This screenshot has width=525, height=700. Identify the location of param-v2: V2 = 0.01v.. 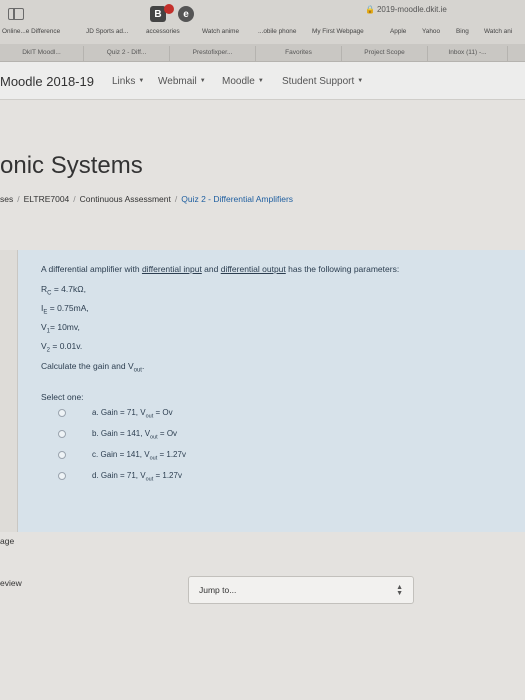
(62, 347).